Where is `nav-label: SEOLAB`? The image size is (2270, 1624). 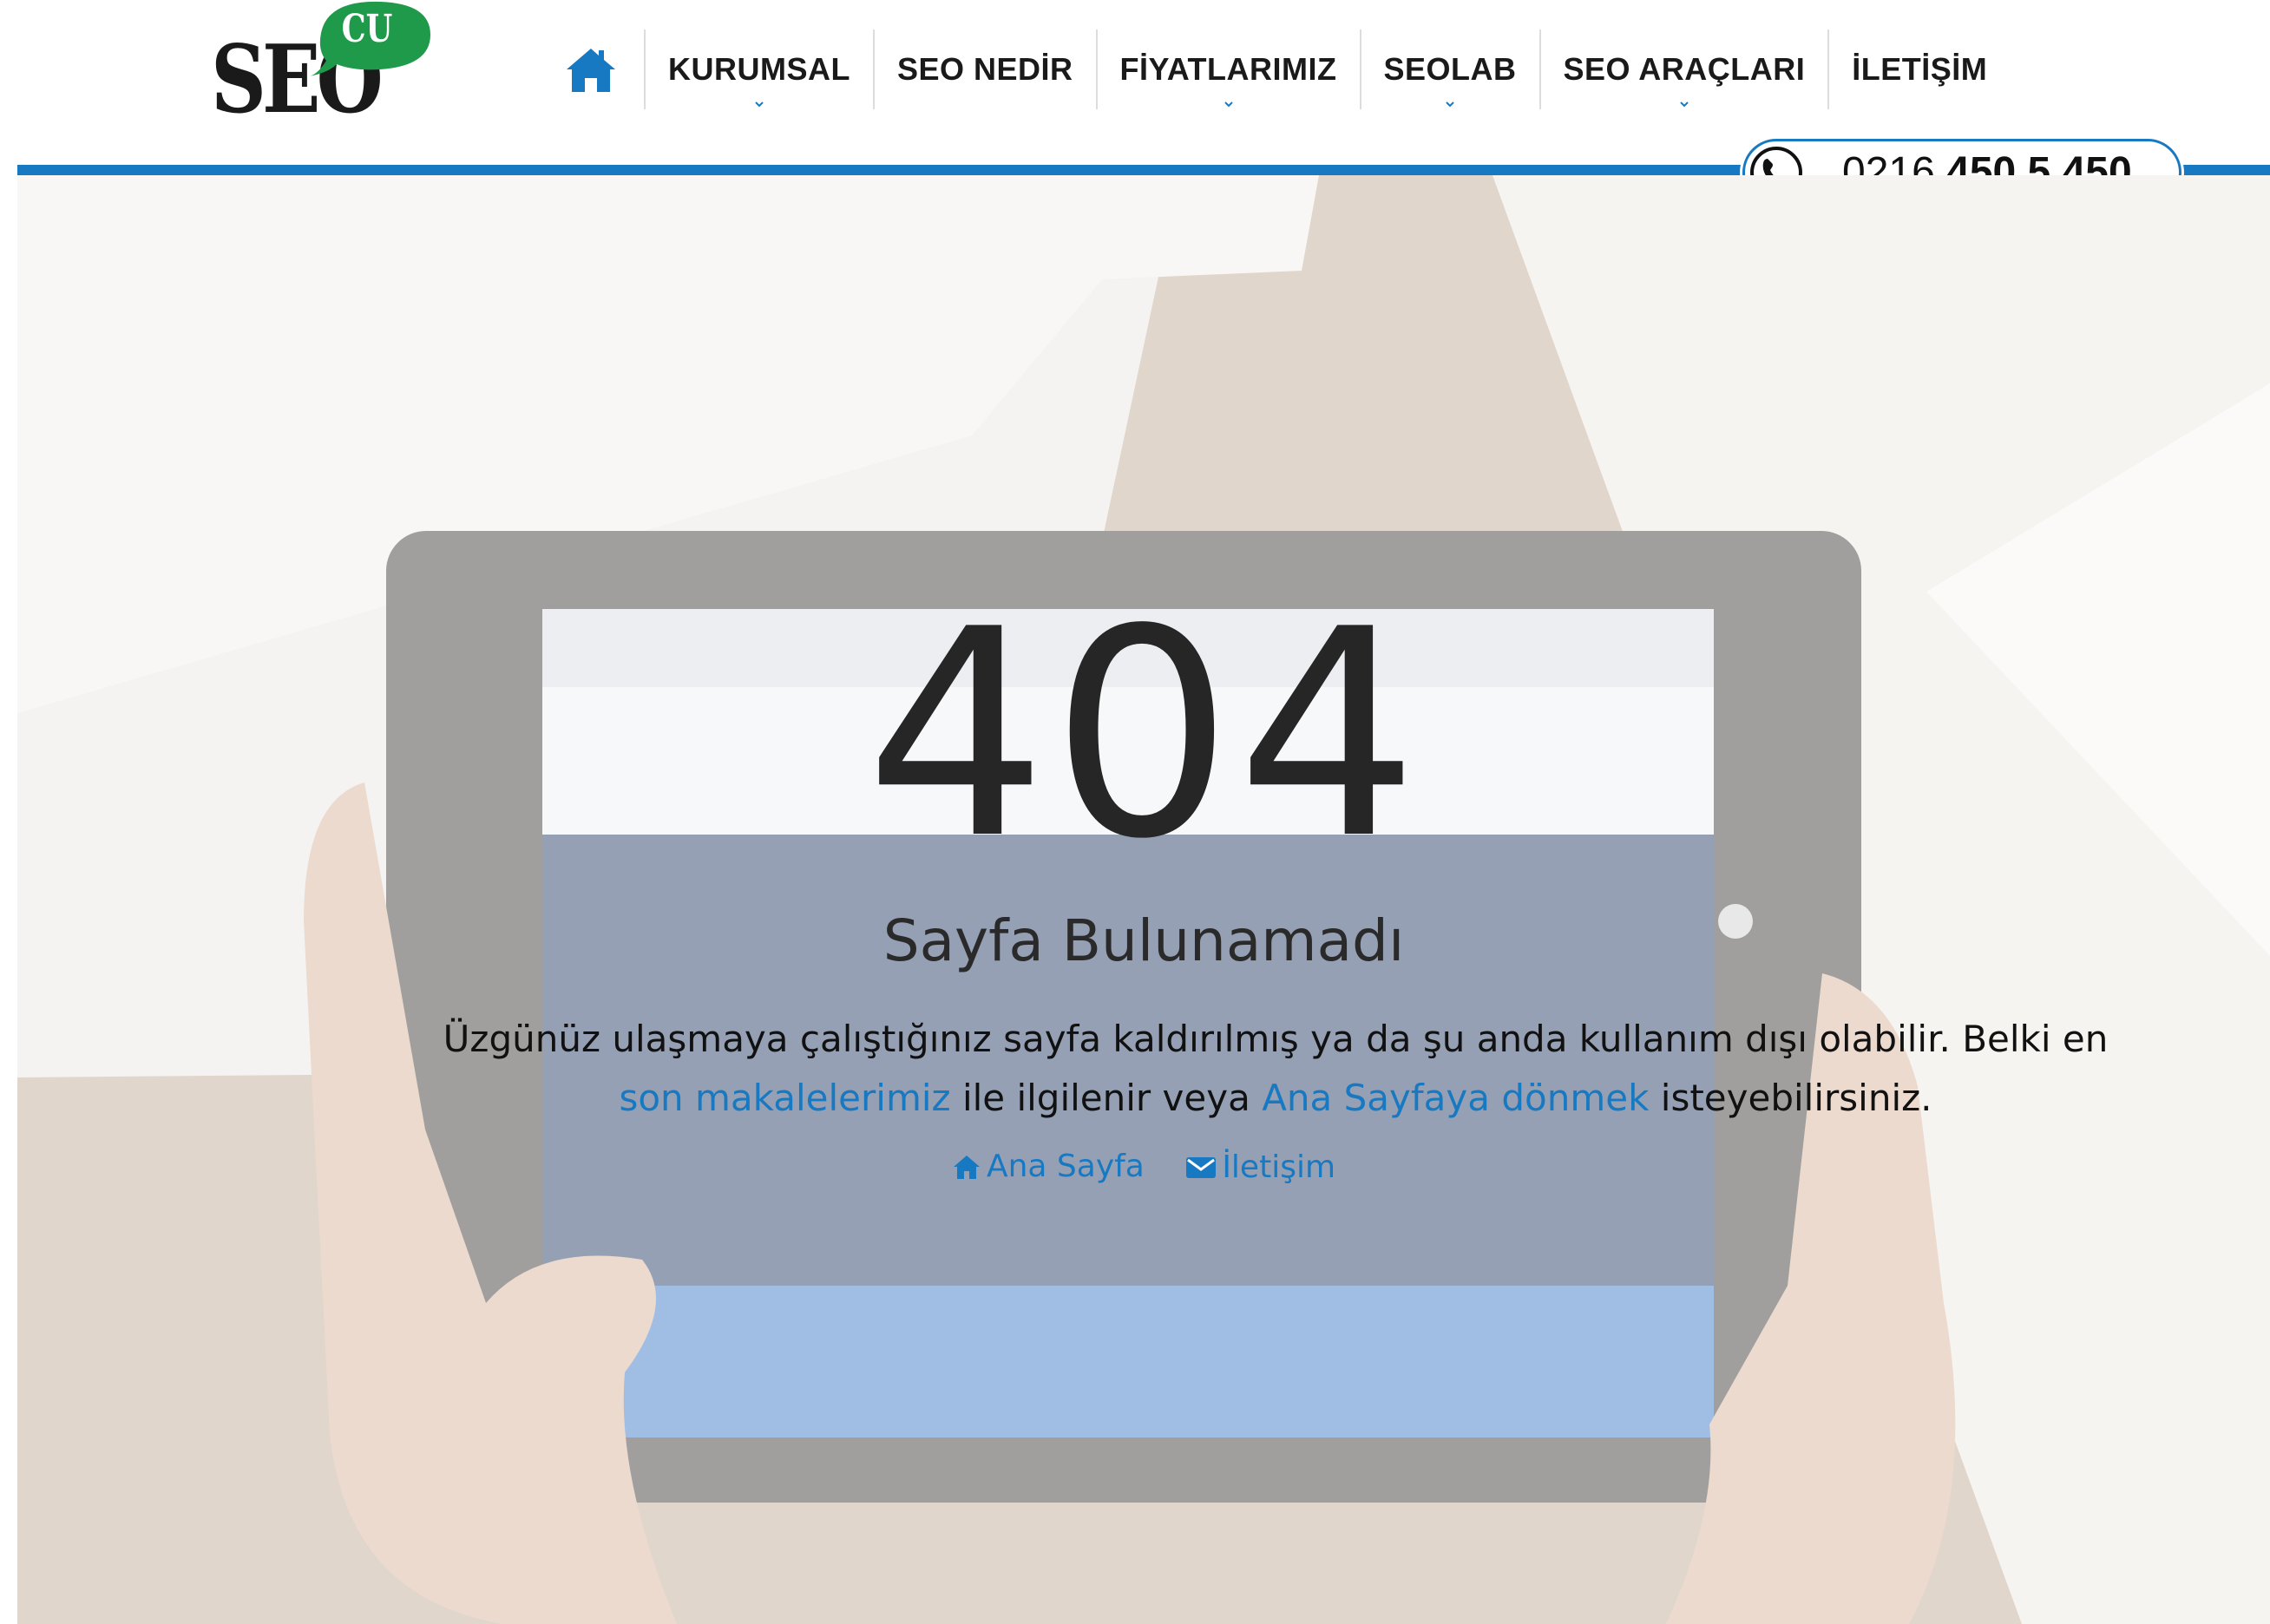 nav-label: SEOLAB is located at coordinates (1450, 69).